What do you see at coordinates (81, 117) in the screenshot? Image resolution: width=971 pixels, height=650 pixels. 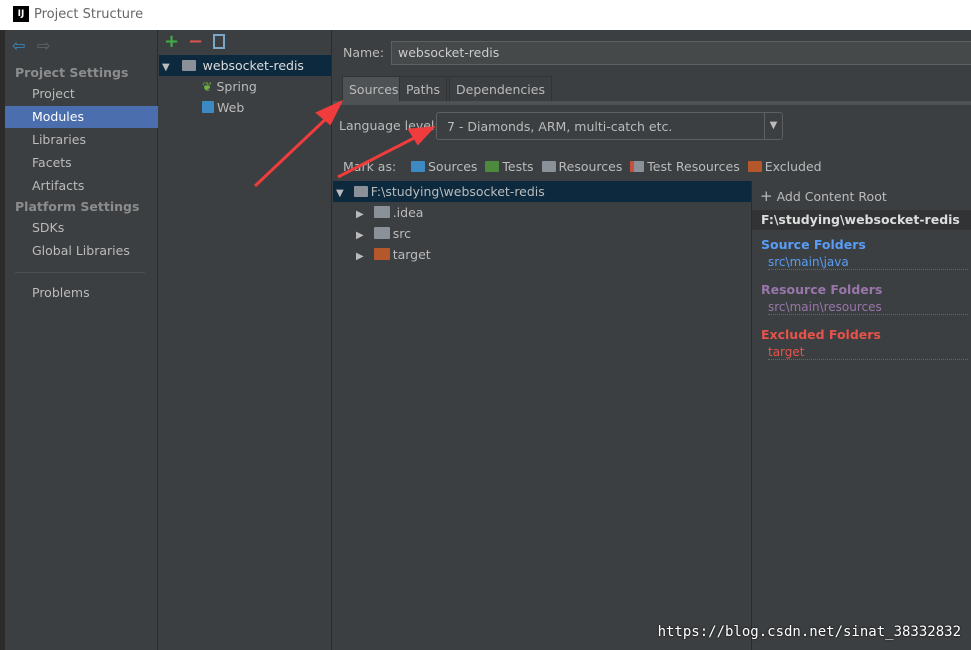 I see `nav-item-modules: Modules` at bounding box center [81, 117].